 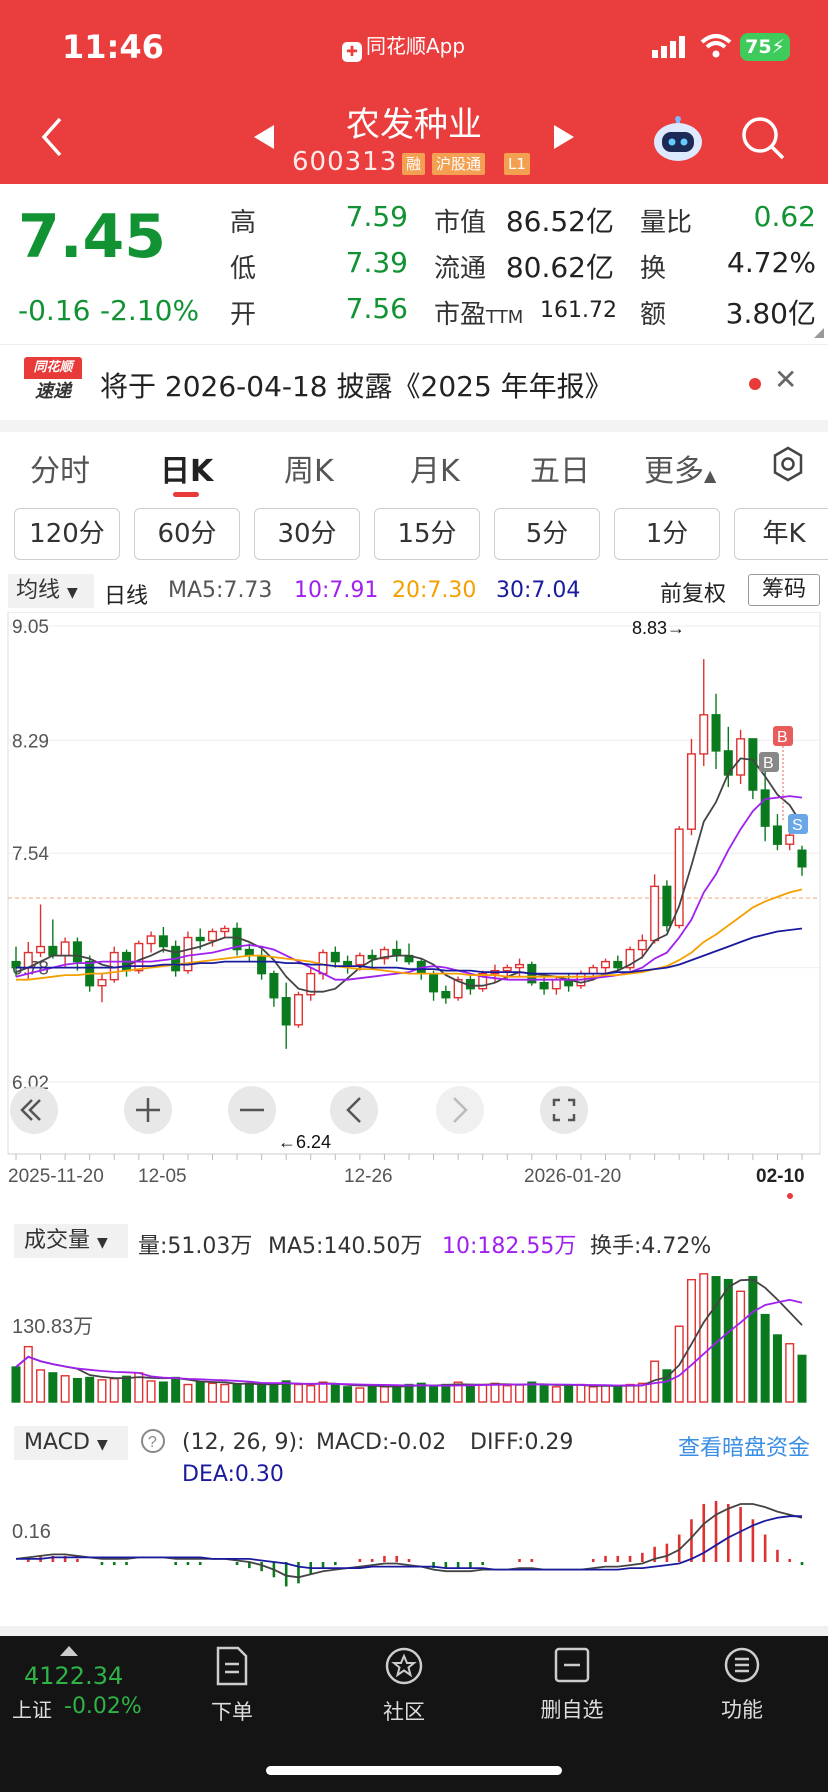 I want to click on tab-more: 更多▲, so click(x=680, y=468).